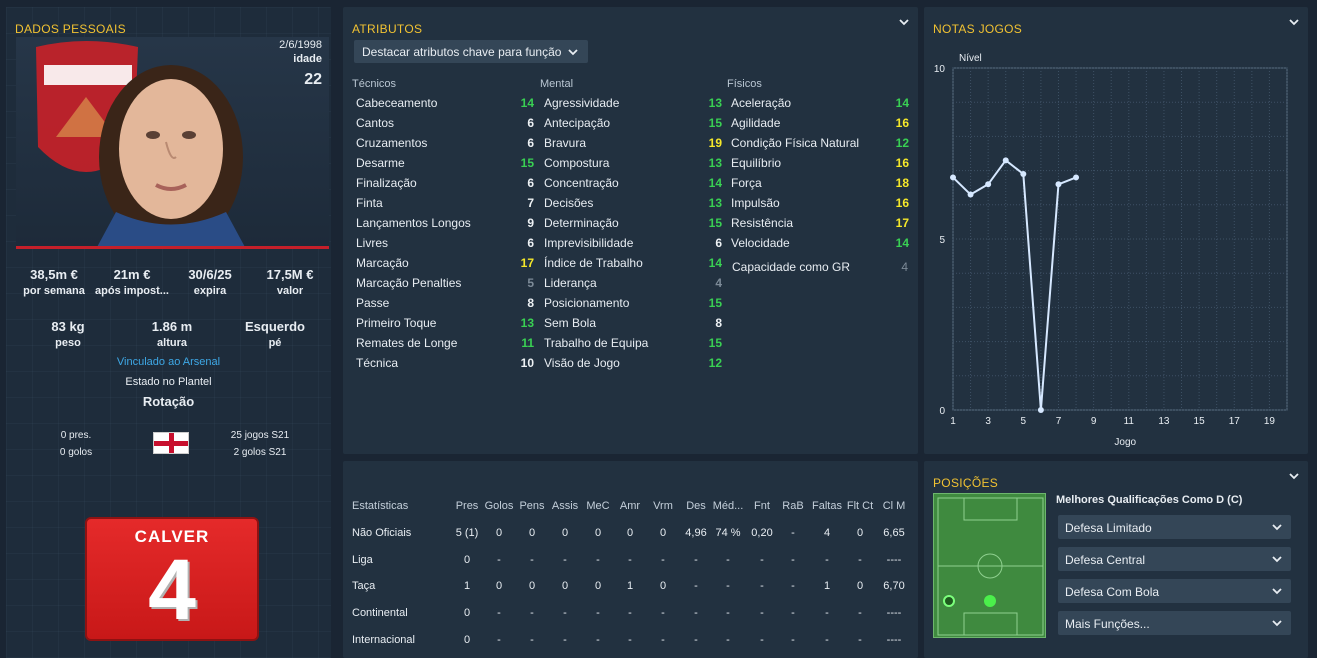 The width and height of the screenshot is (1317, 658). I want to click on club-link: Vinculado ao Arsenal, so click(168, 362).